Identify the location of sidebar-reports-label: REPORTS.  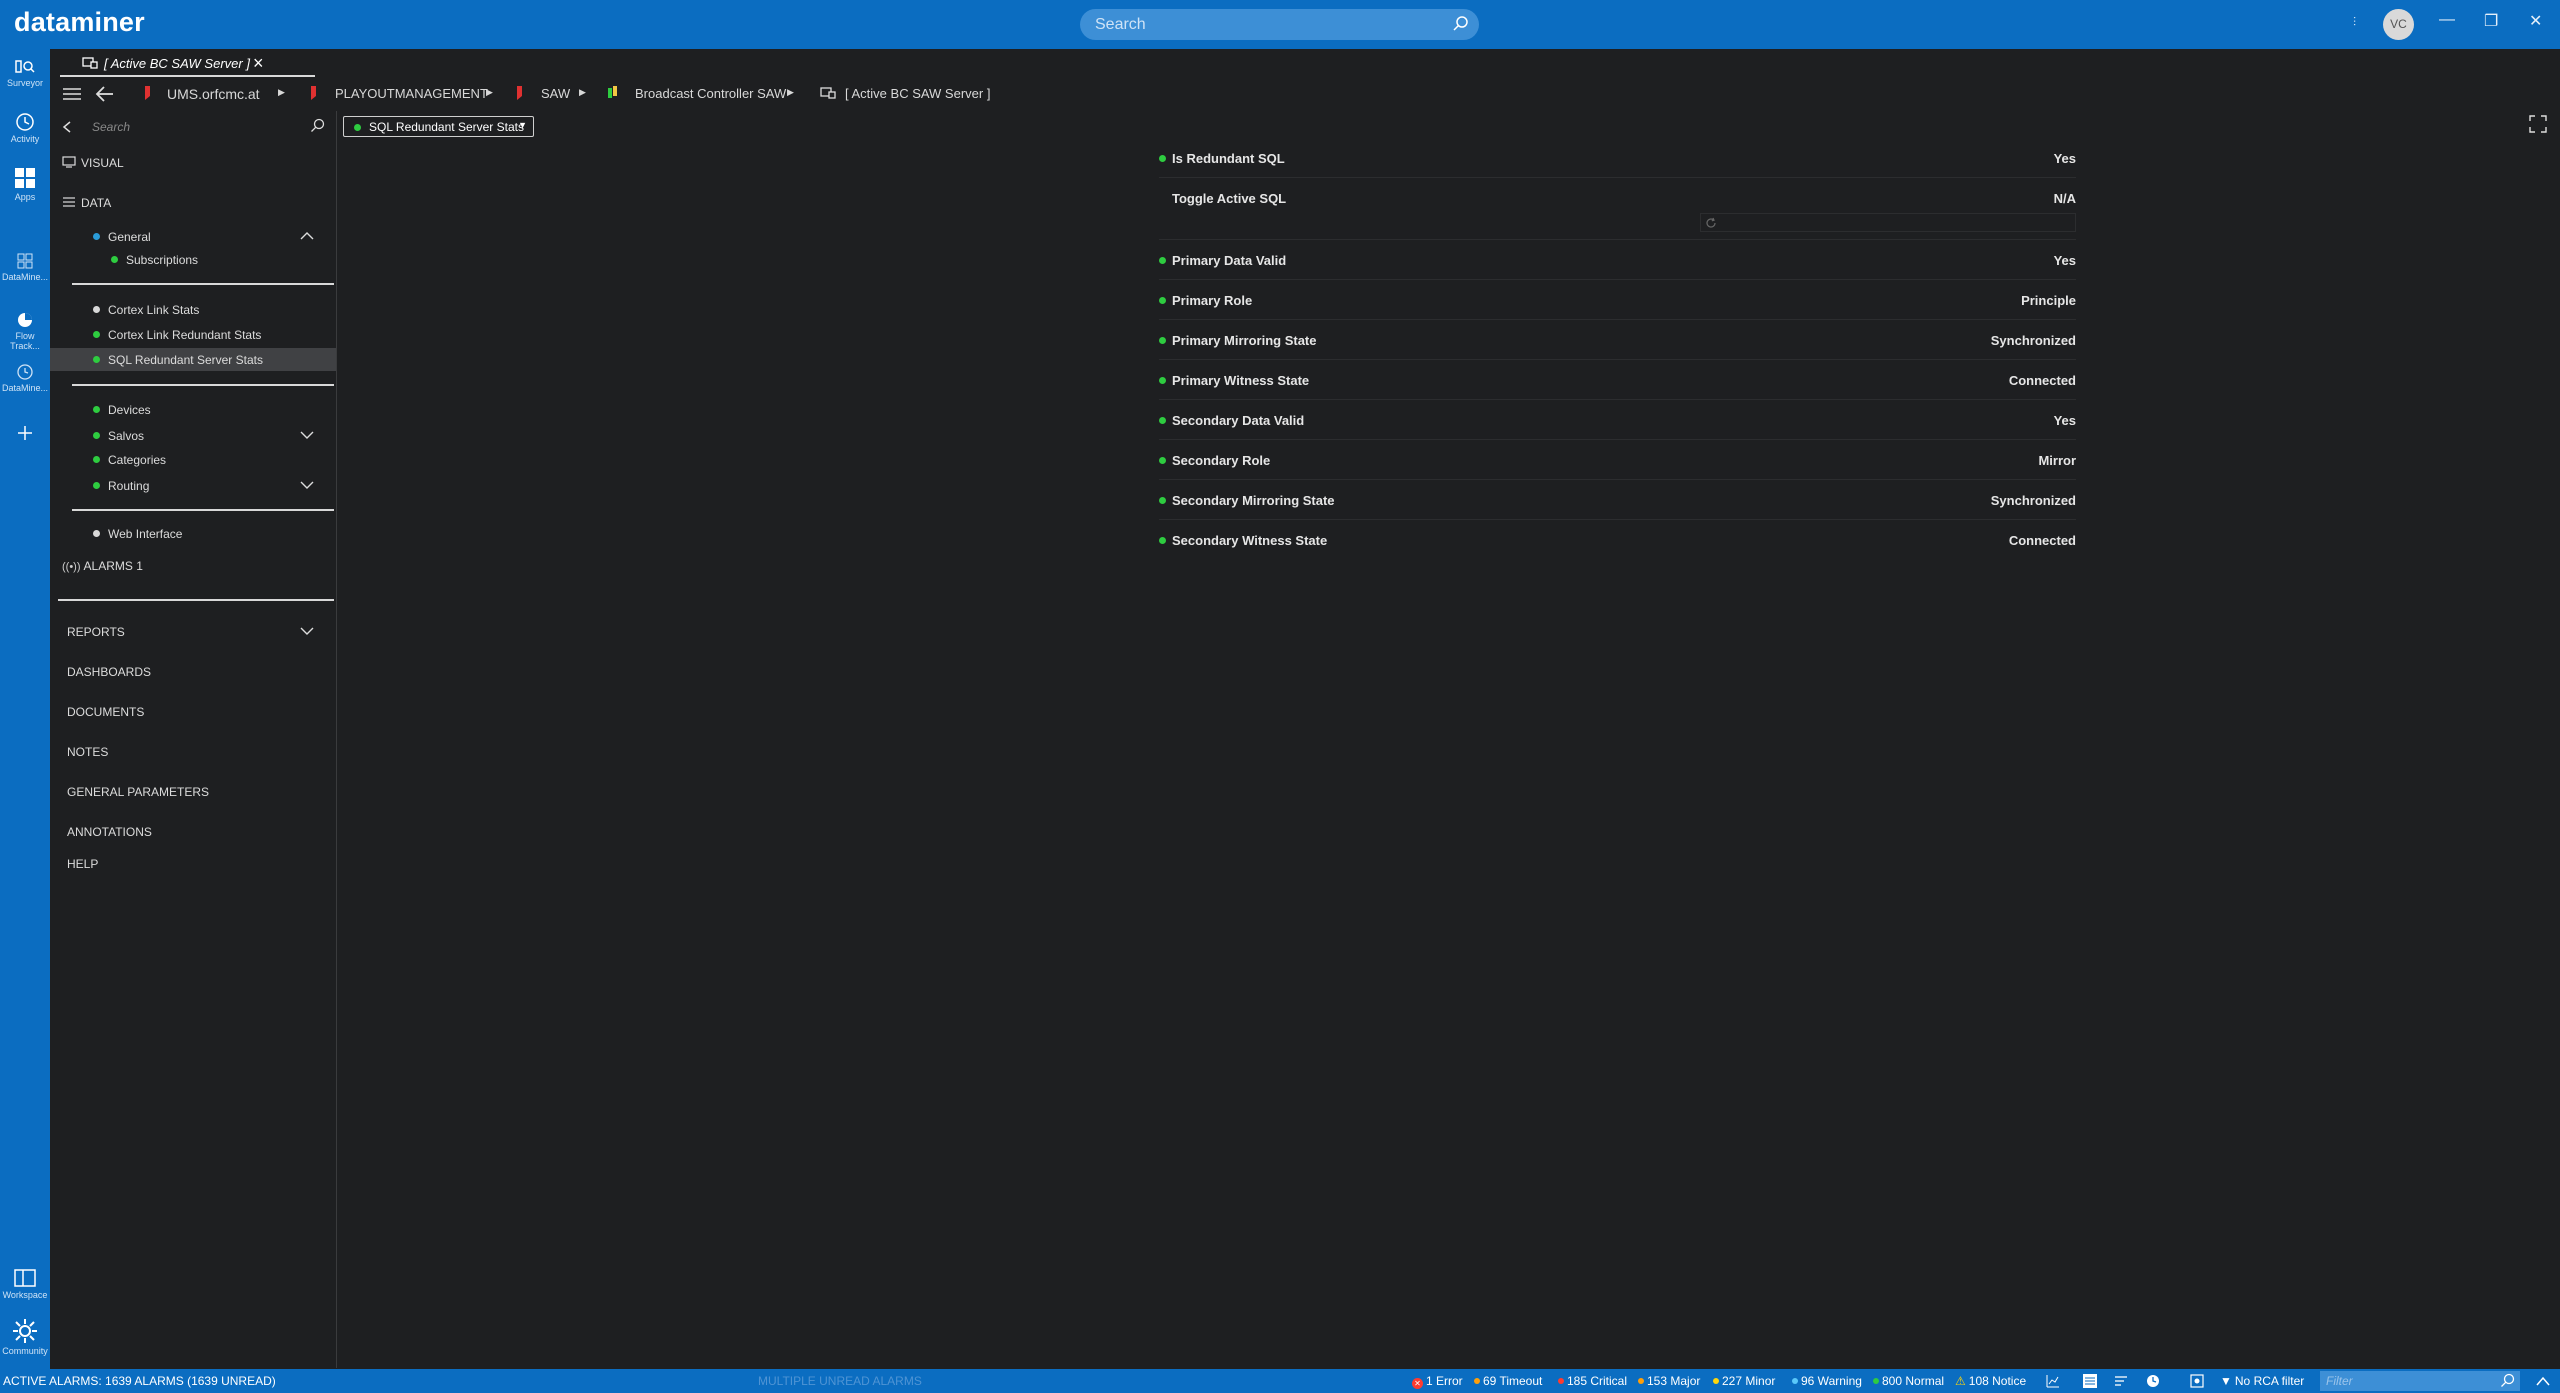
(96, 632).